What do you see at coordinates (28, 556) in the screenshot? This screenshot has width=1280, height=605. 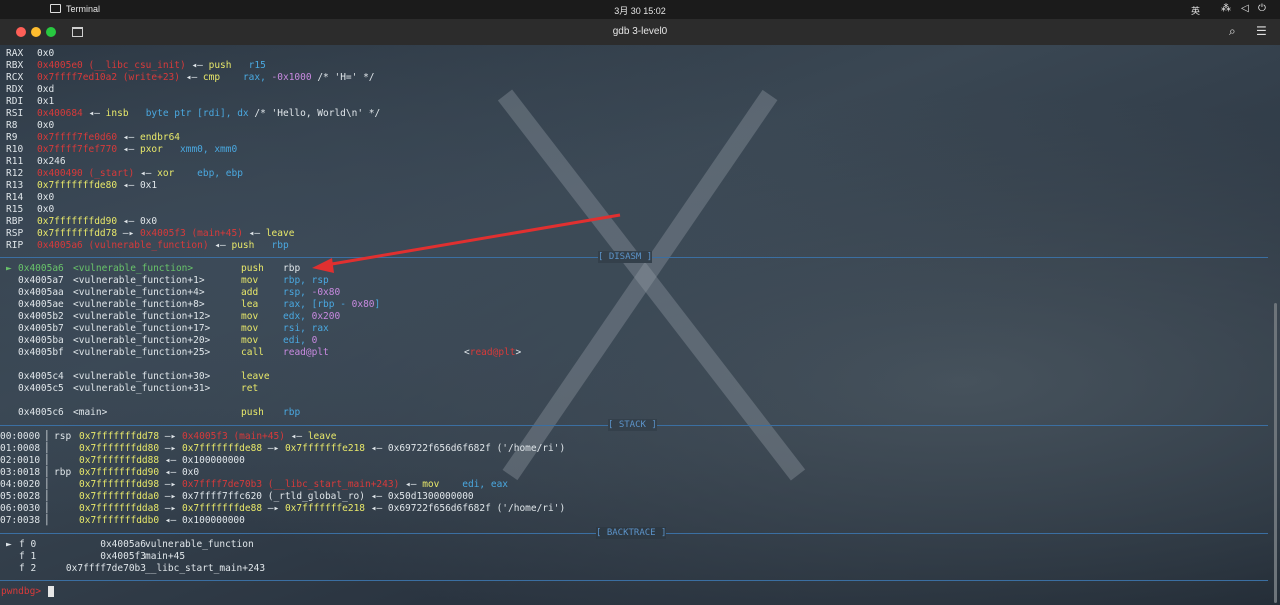 I see `frame-number: f 1` at bounding box center [28, 556].